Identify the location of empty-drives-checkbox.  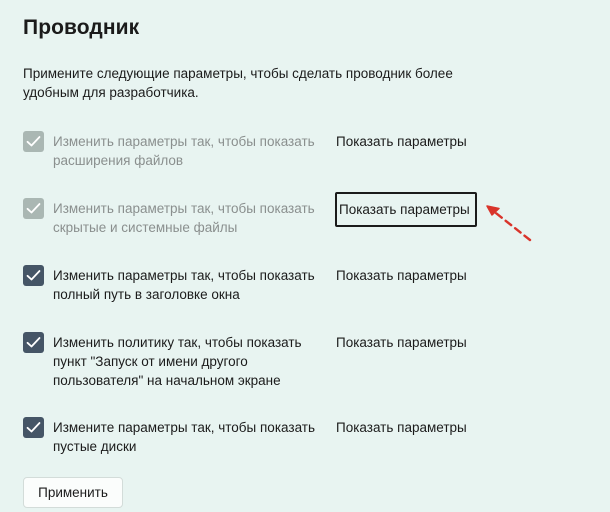
(33, 427).